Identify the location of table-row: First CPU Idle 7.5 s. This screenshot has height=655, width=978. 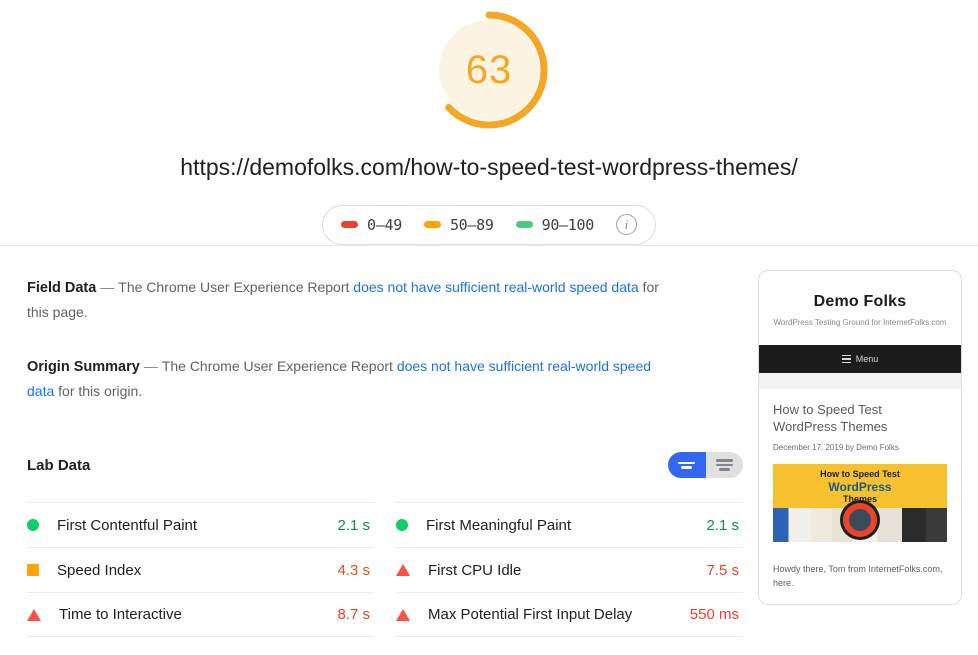
(569, 569).